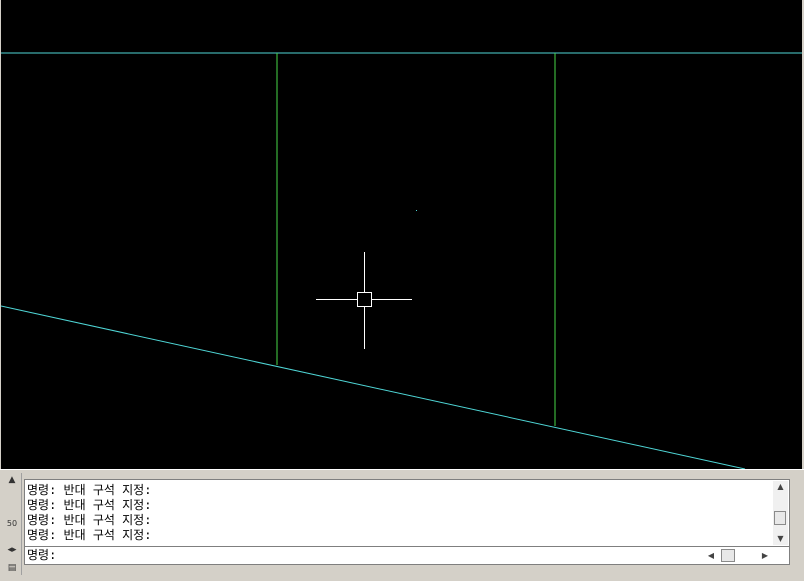 The width and height of the screenshot is (804, 581). I want to click on scroll-down-icon: ▼, so click(780, 539).